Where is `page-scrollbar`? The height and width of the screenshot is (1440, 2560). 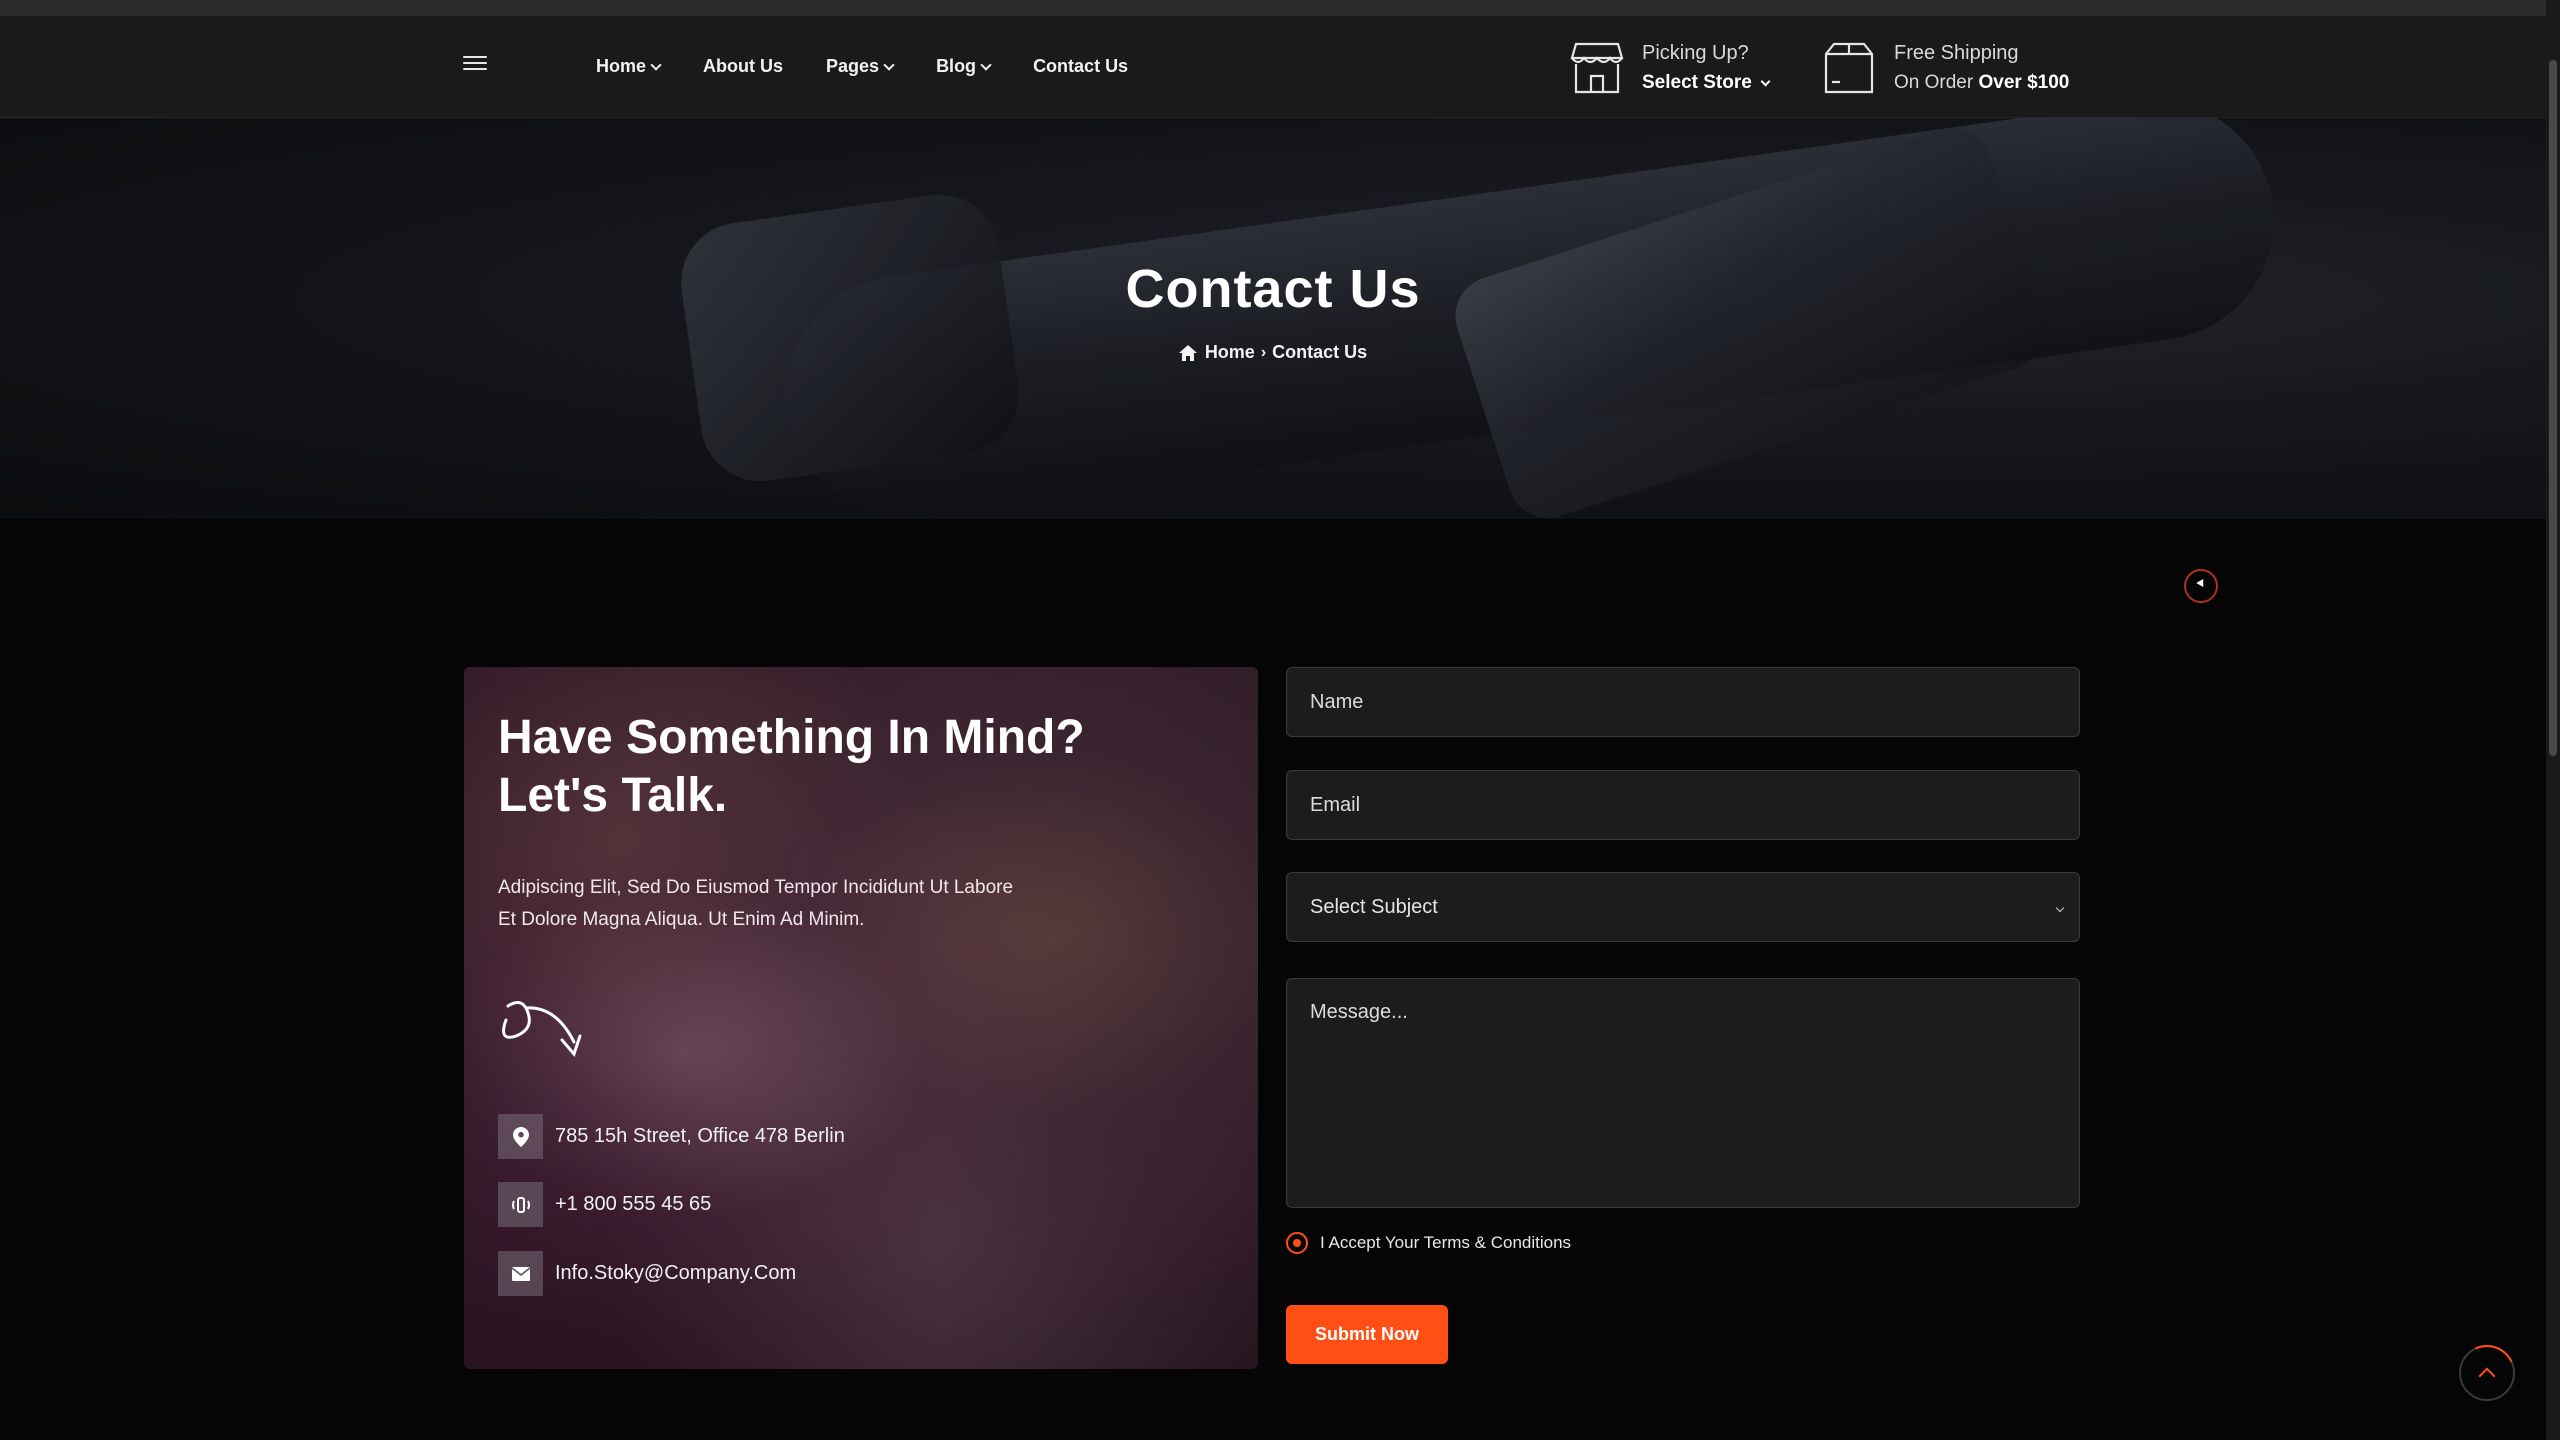
page-scrollbar is located at coordinates (2553, 720).